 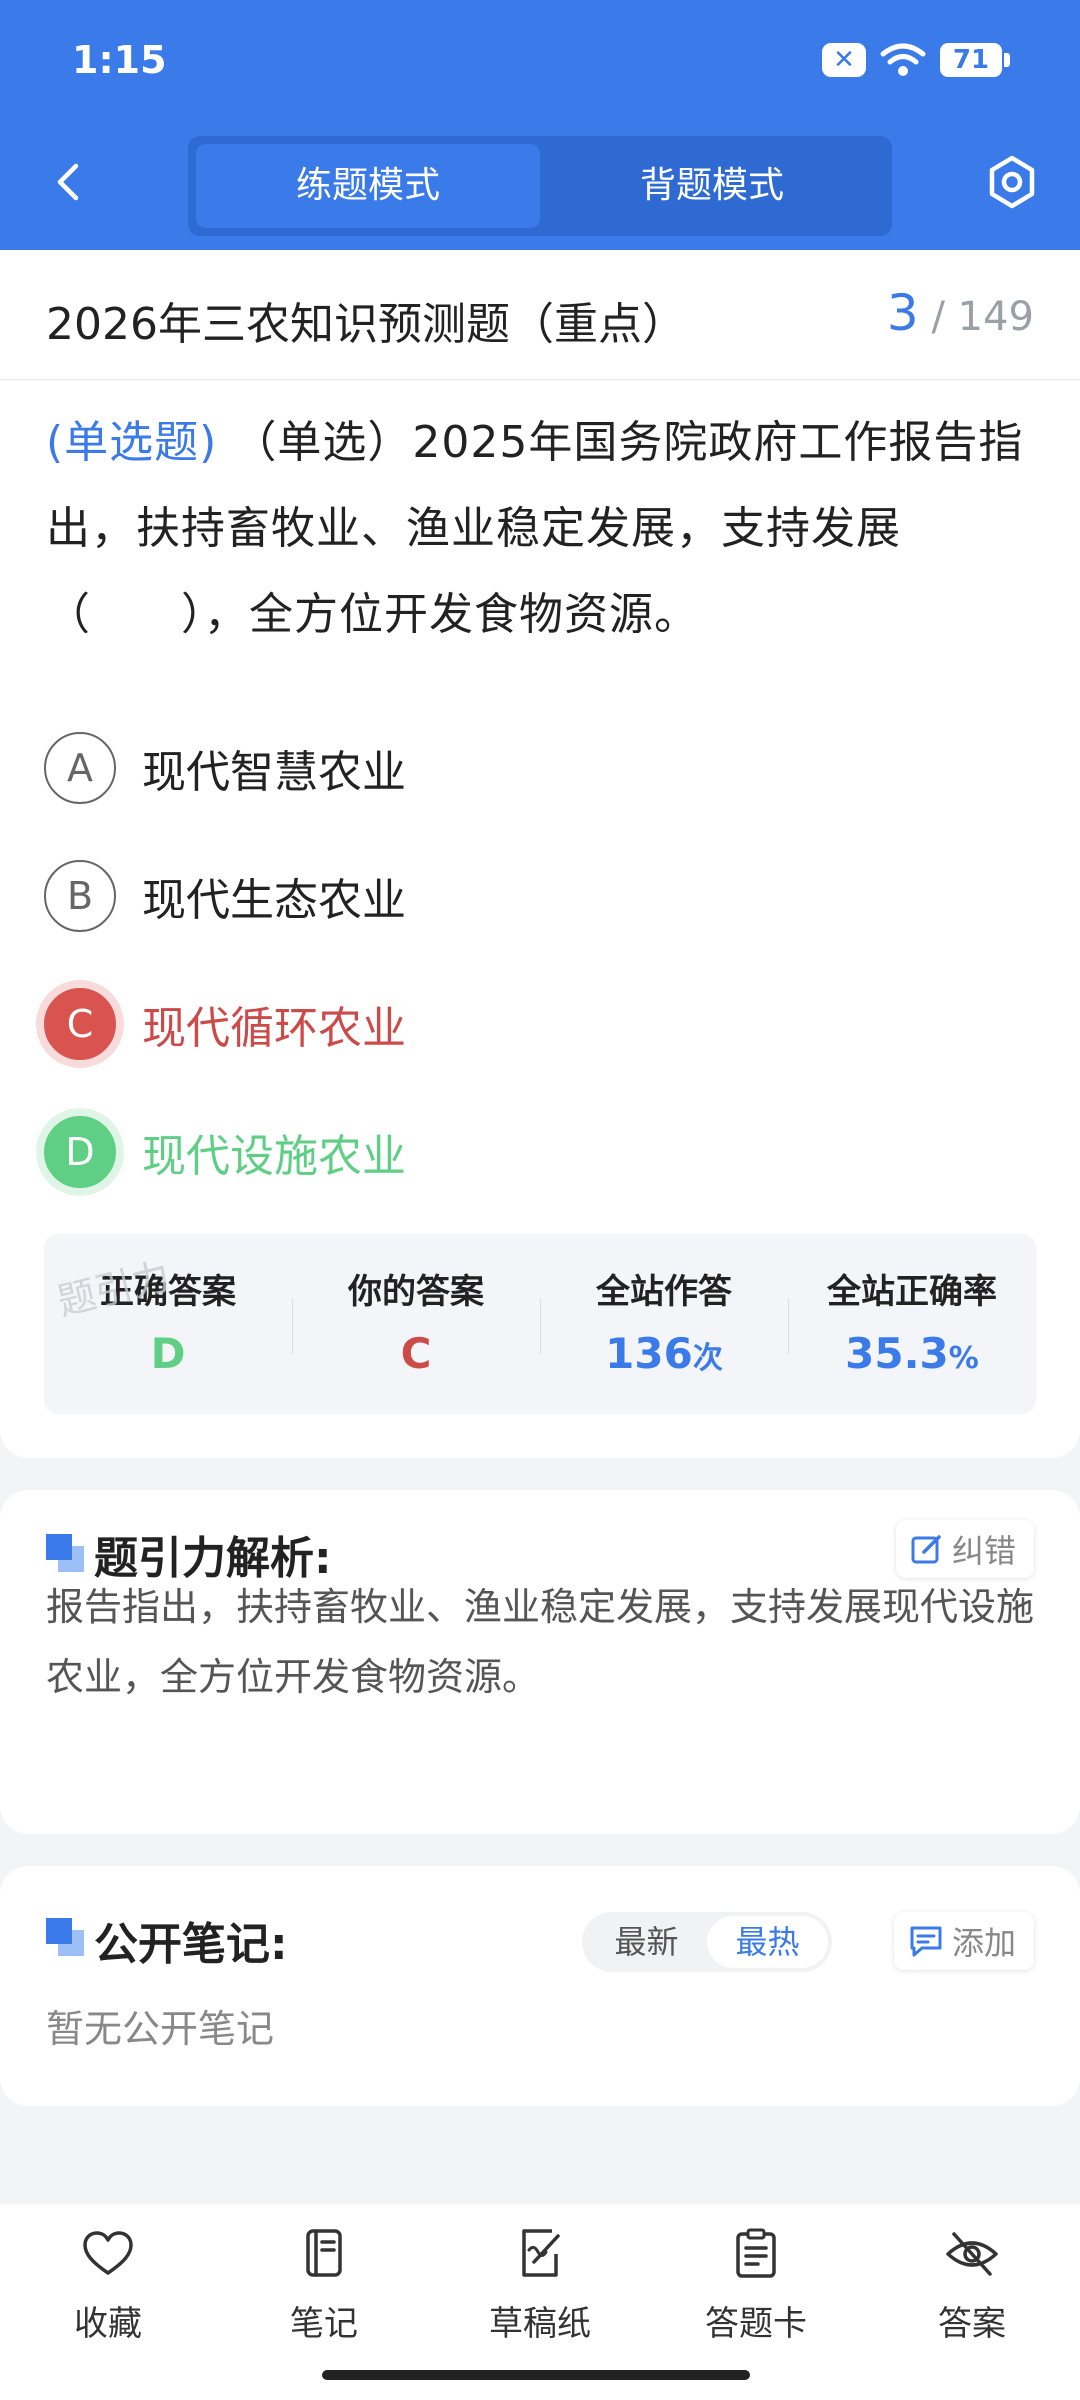 What do you see at coordinates (539, 1152) in the screenshot?
I see `option-d: D 现代设施农业` at bounding box center [539, 1152].